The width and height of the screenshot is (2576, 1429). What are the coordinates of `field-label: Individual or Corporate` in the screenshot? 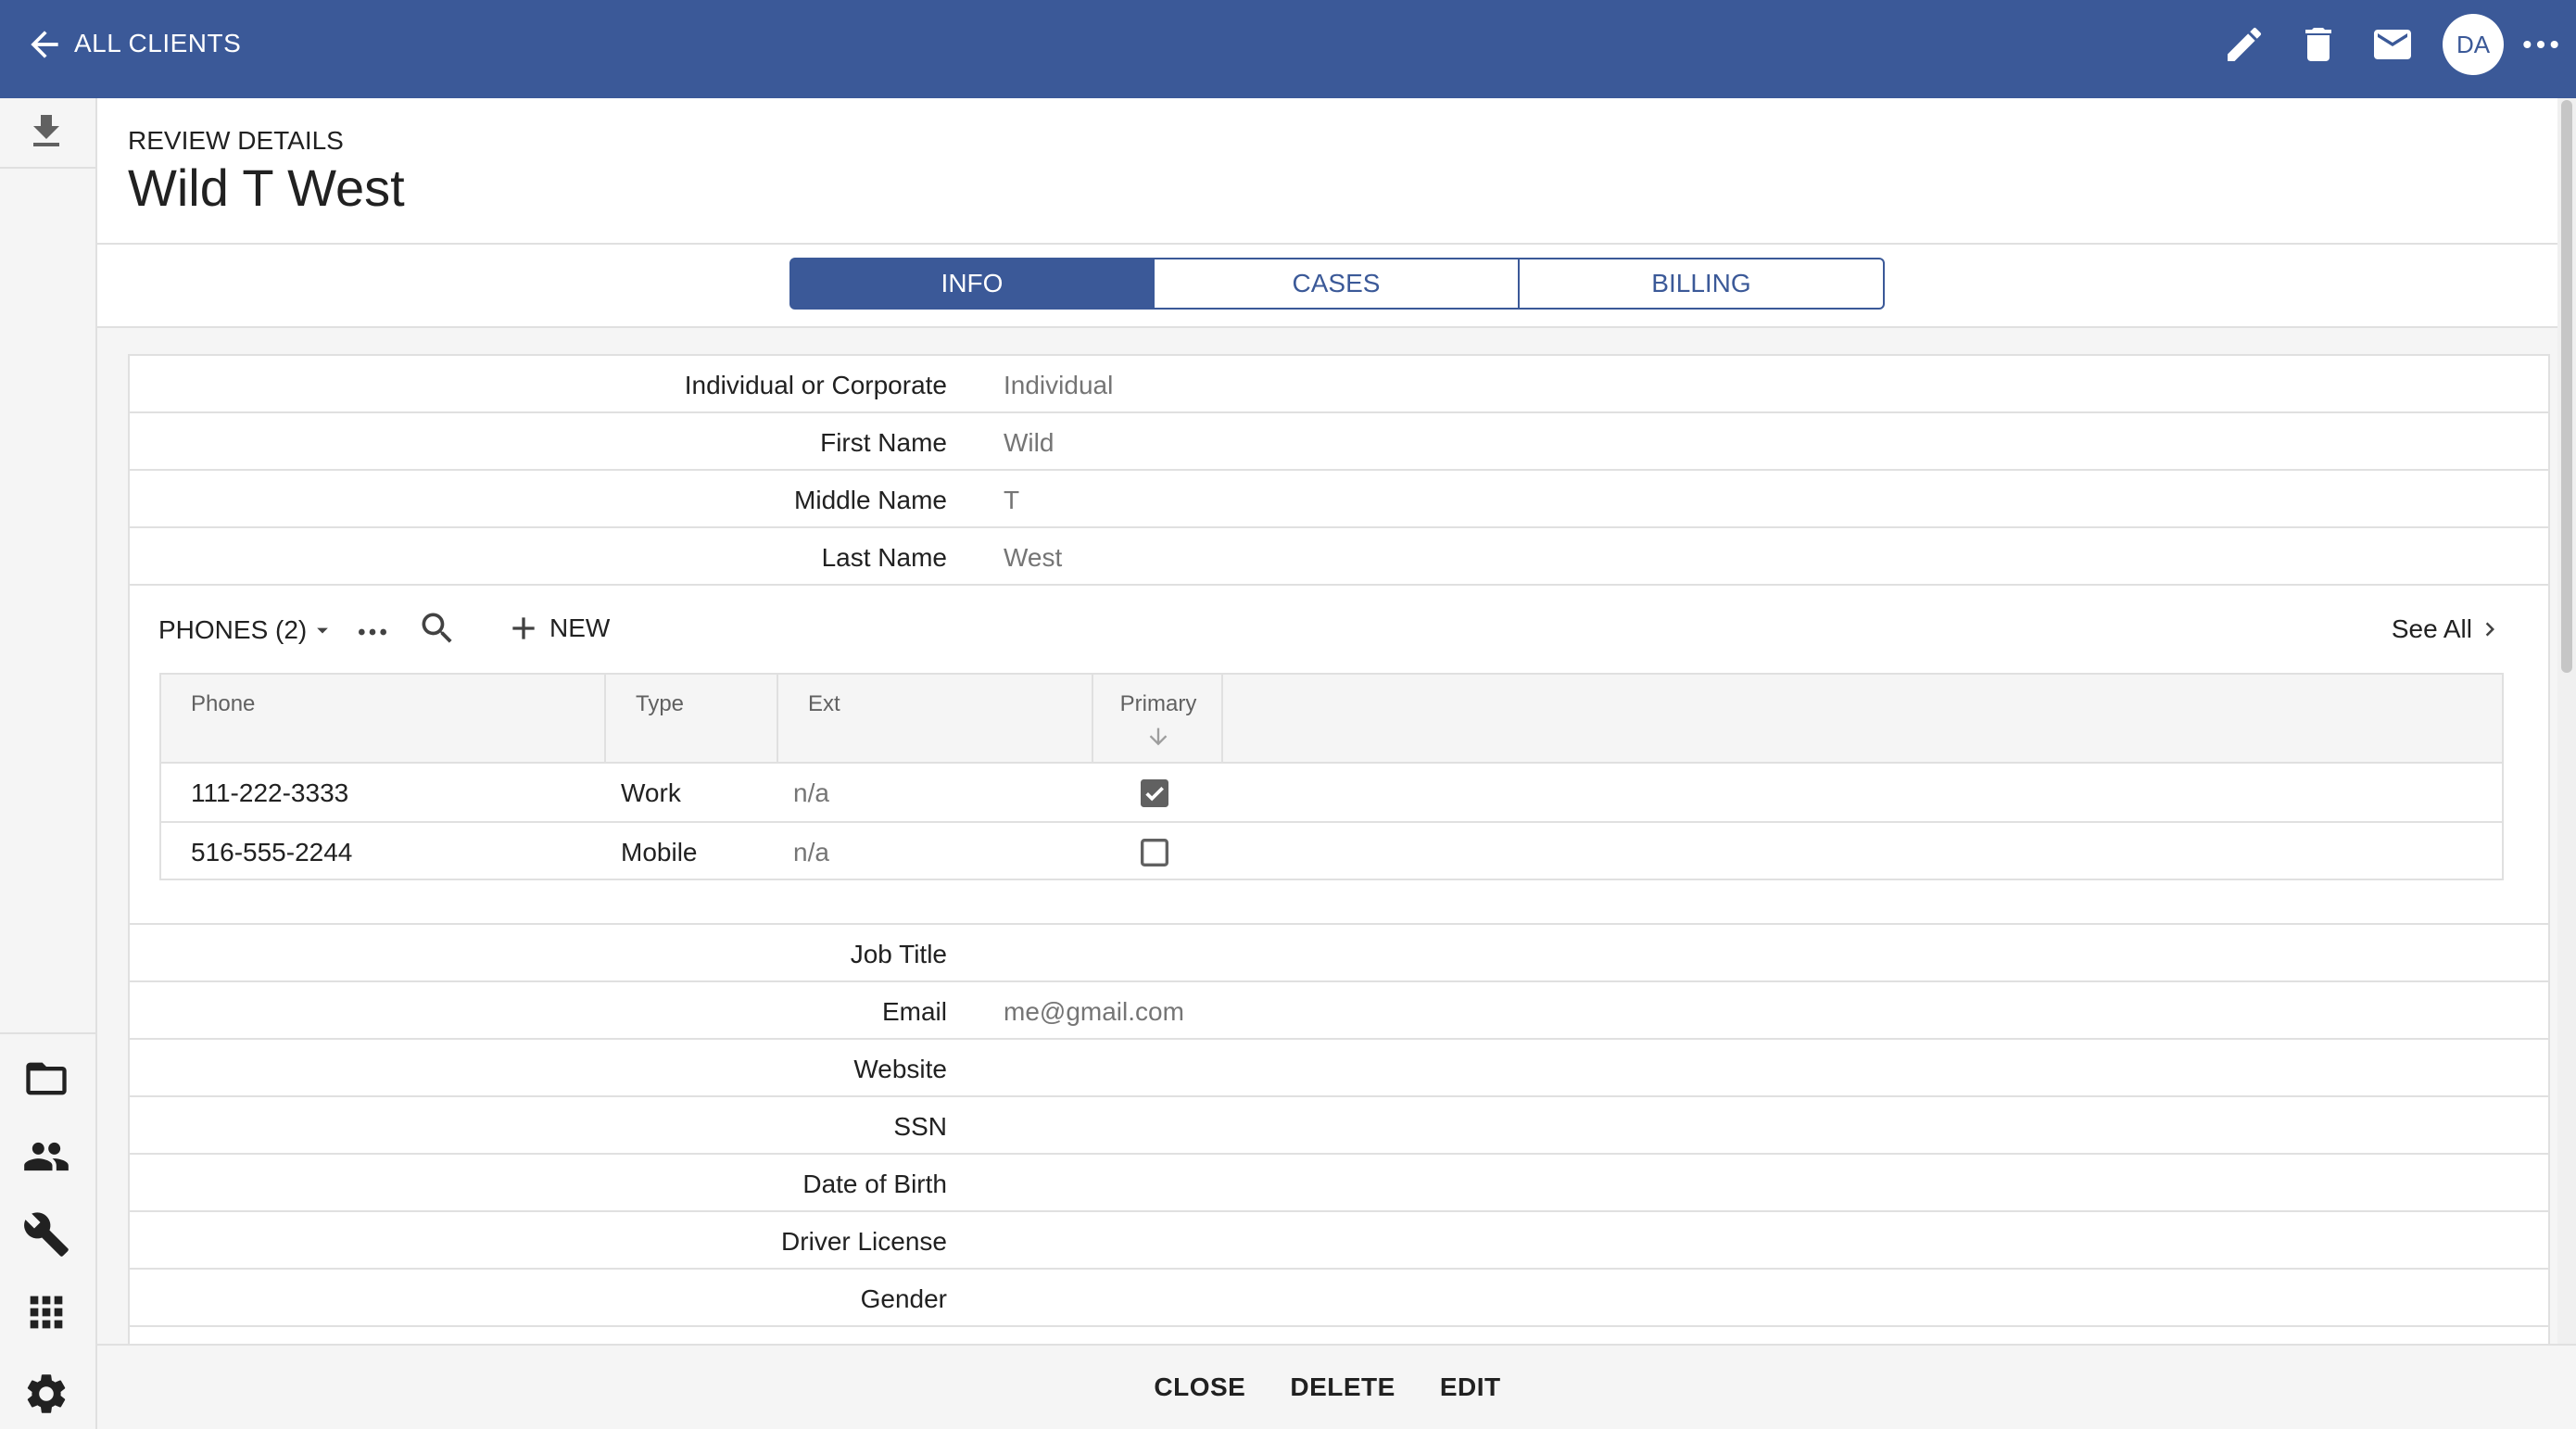 It's located at (815, 385).